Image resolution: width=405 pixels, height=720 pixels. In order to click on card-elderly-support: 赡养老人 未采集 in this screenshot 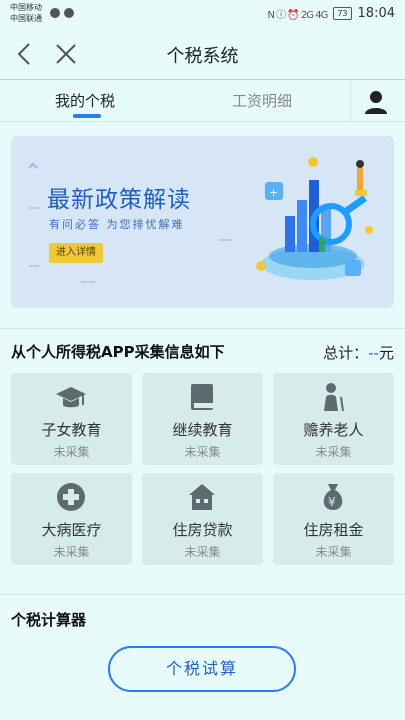, I will do `click(333, 419)`.